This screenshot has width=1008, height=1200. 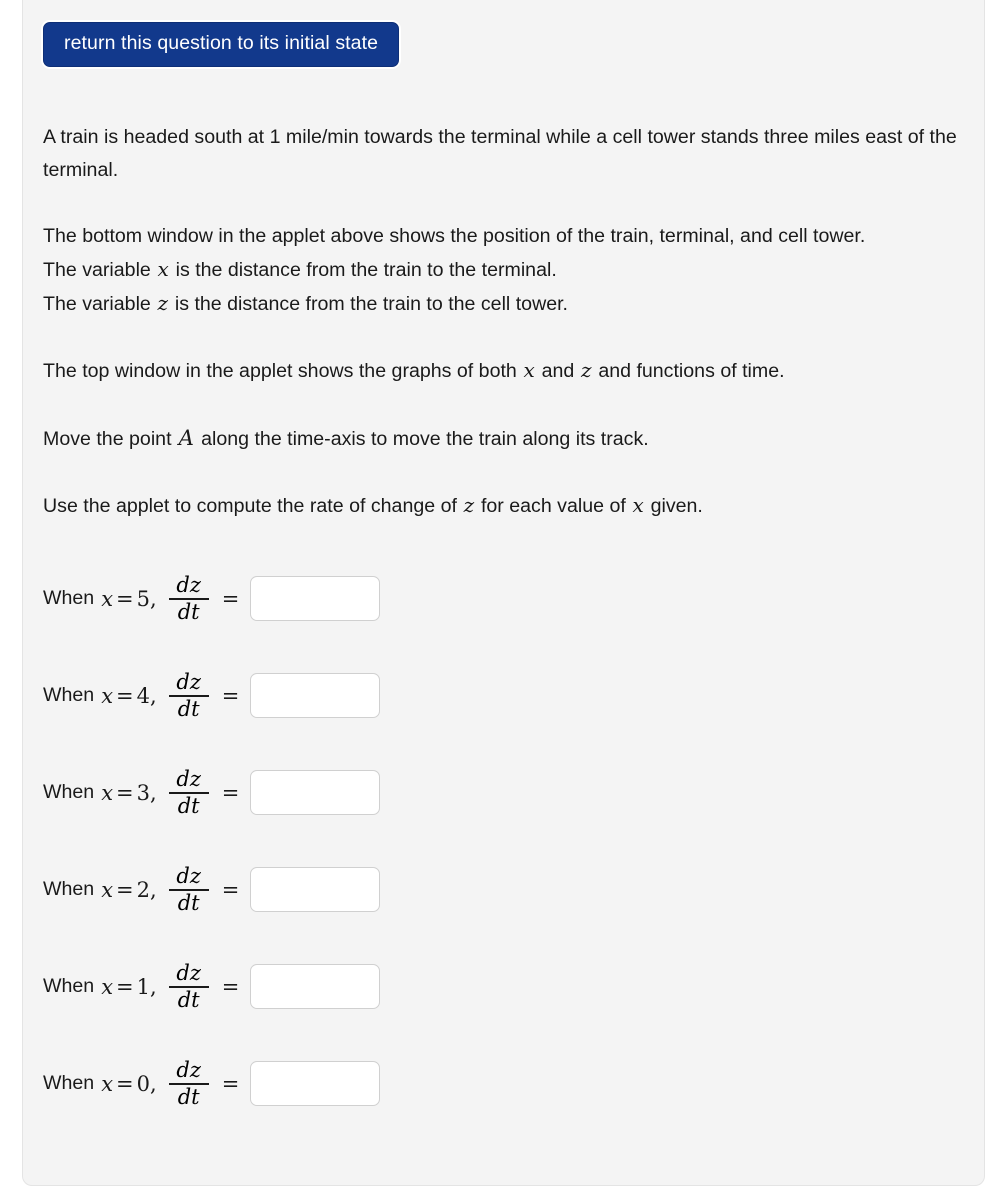 I want to click on math-x-value: 1,, so click(x=146, y=986).